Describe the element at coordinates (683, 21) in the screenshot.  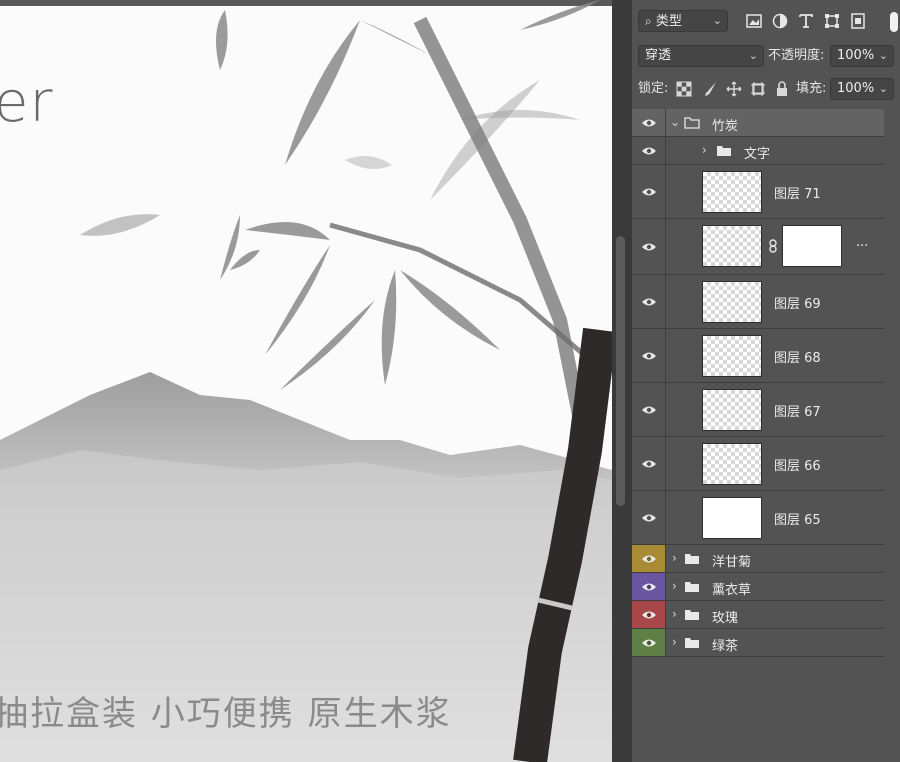
I see `layer-filter-kind-dropdown: ⌕ 类型 ⌄` at that location.